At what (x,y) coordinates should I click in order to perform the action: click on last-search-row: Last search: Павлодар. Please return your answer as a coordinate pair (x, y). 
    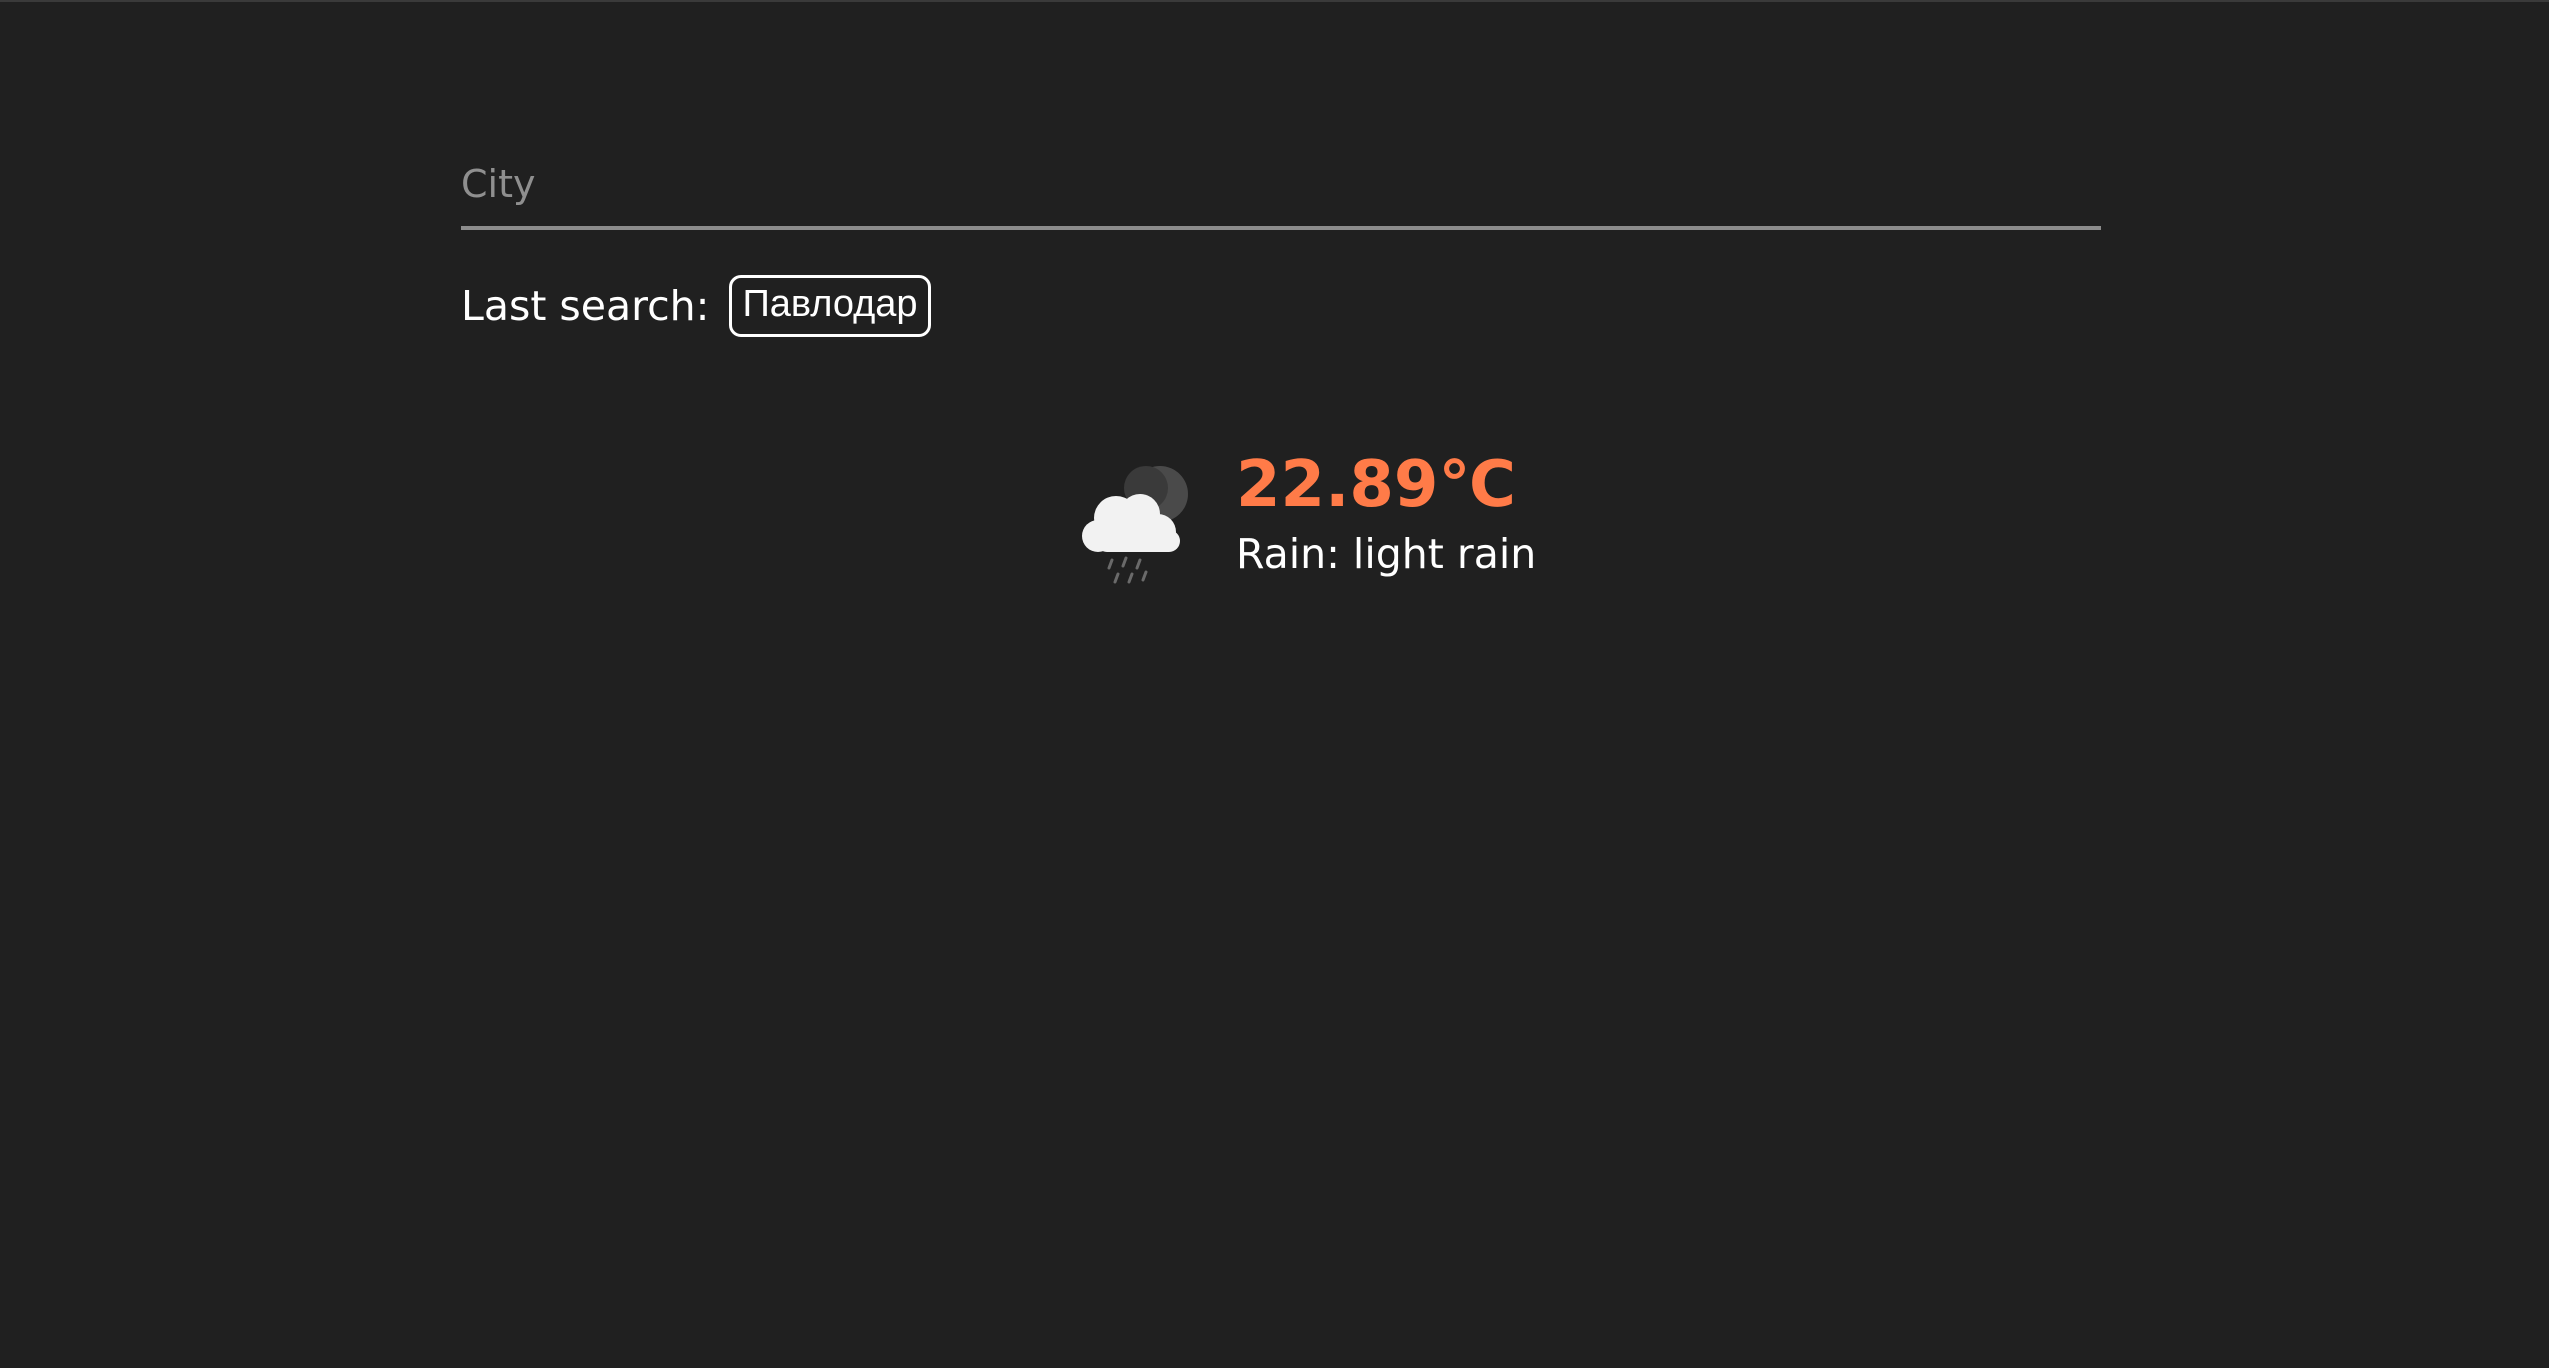
    Looking at the image, I should click on (696, 306).